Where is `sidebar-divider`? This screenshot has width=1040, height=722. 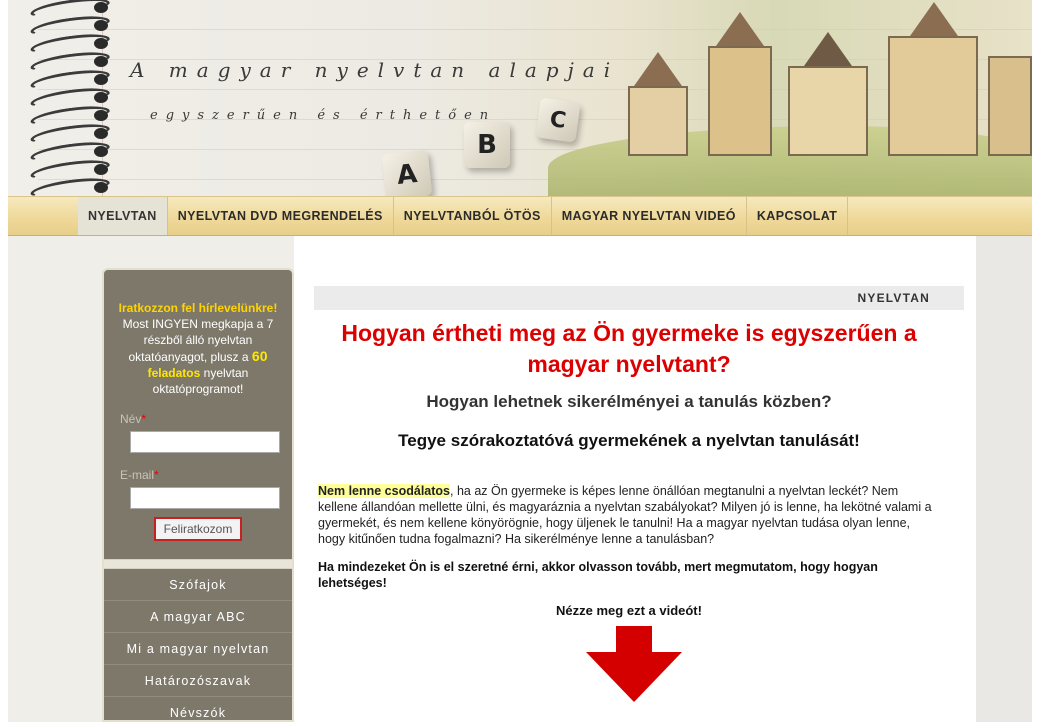
sidebar-divider is located at coordinates (198, 564).